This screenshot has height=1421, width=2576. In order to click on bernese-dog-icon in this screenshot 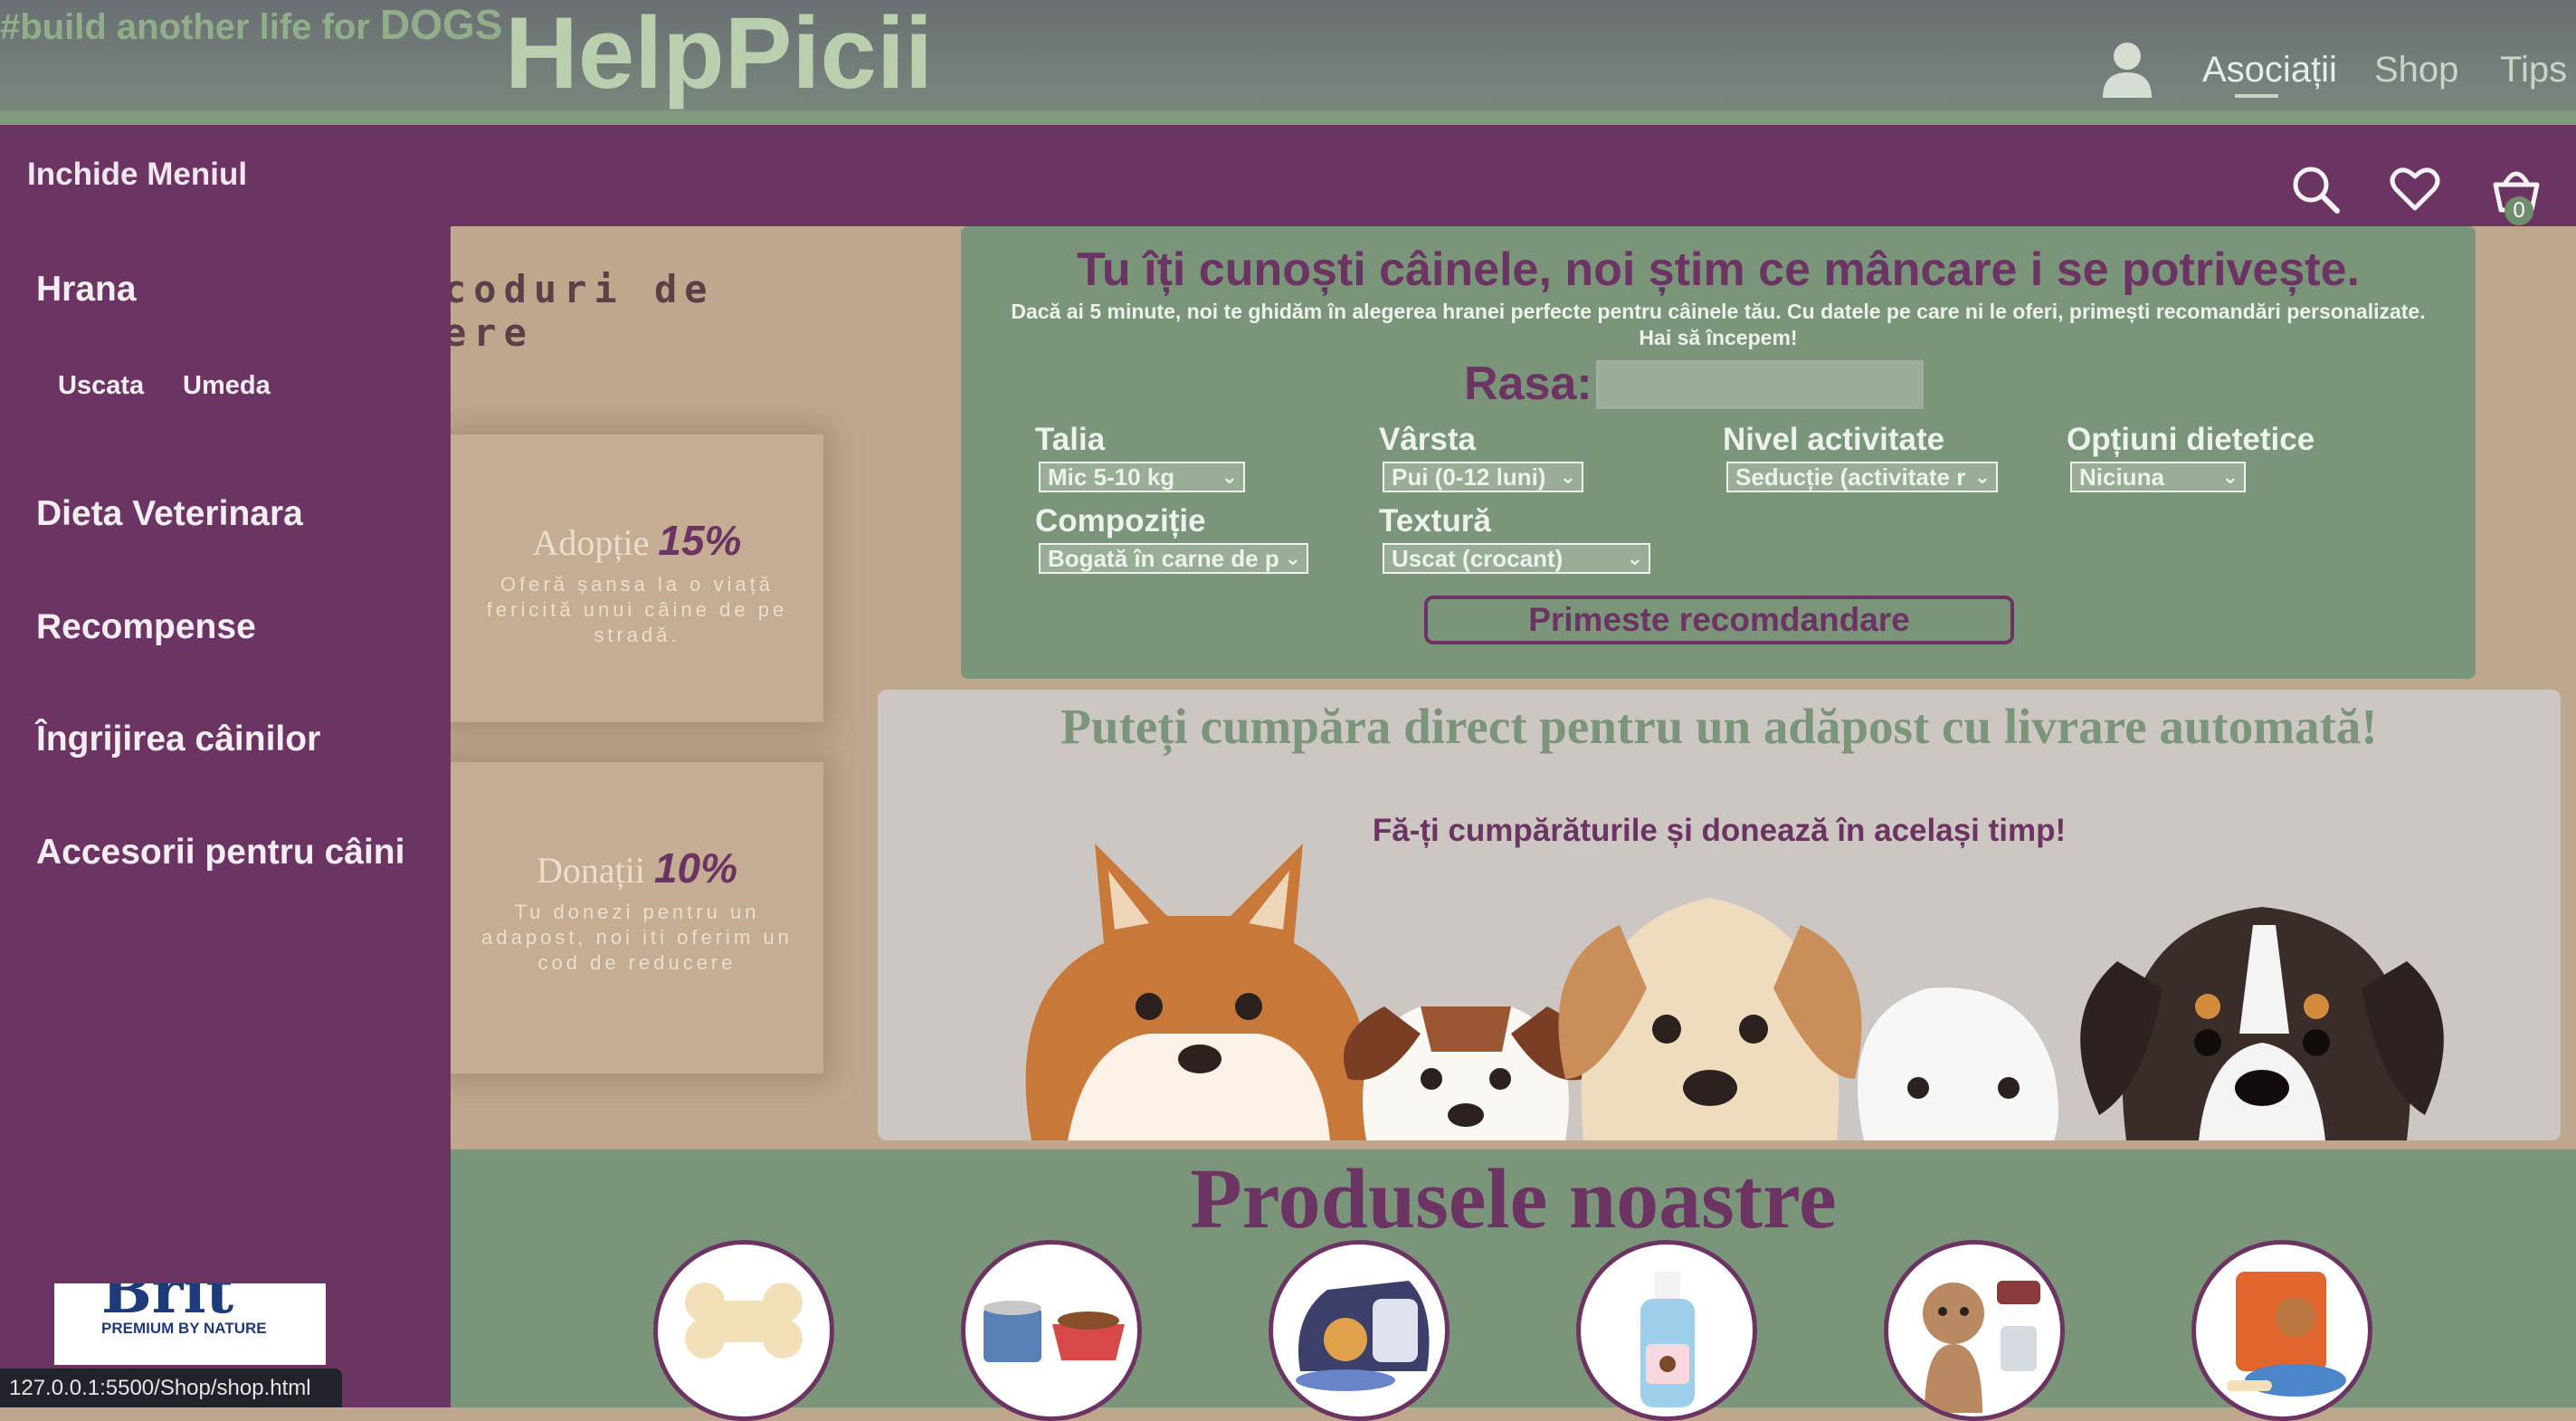, I will do `click(2262, 1024)`.